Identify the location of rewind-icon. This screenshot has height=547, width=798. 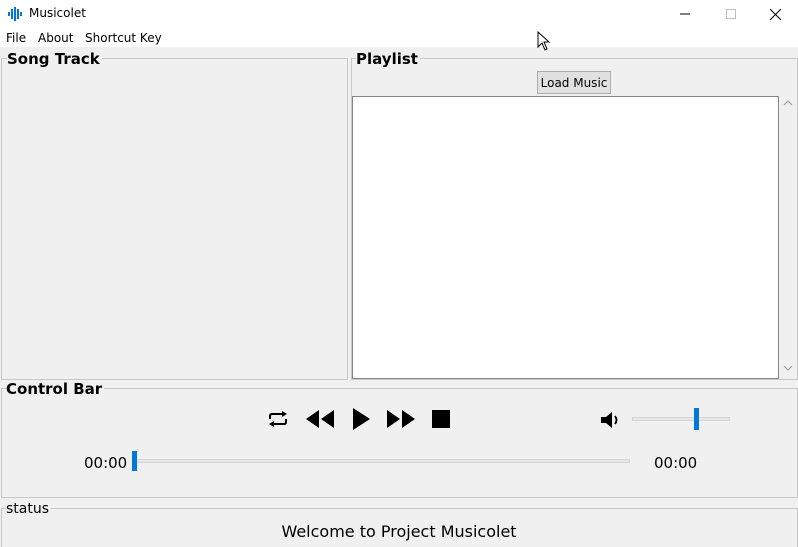
(320, 419).